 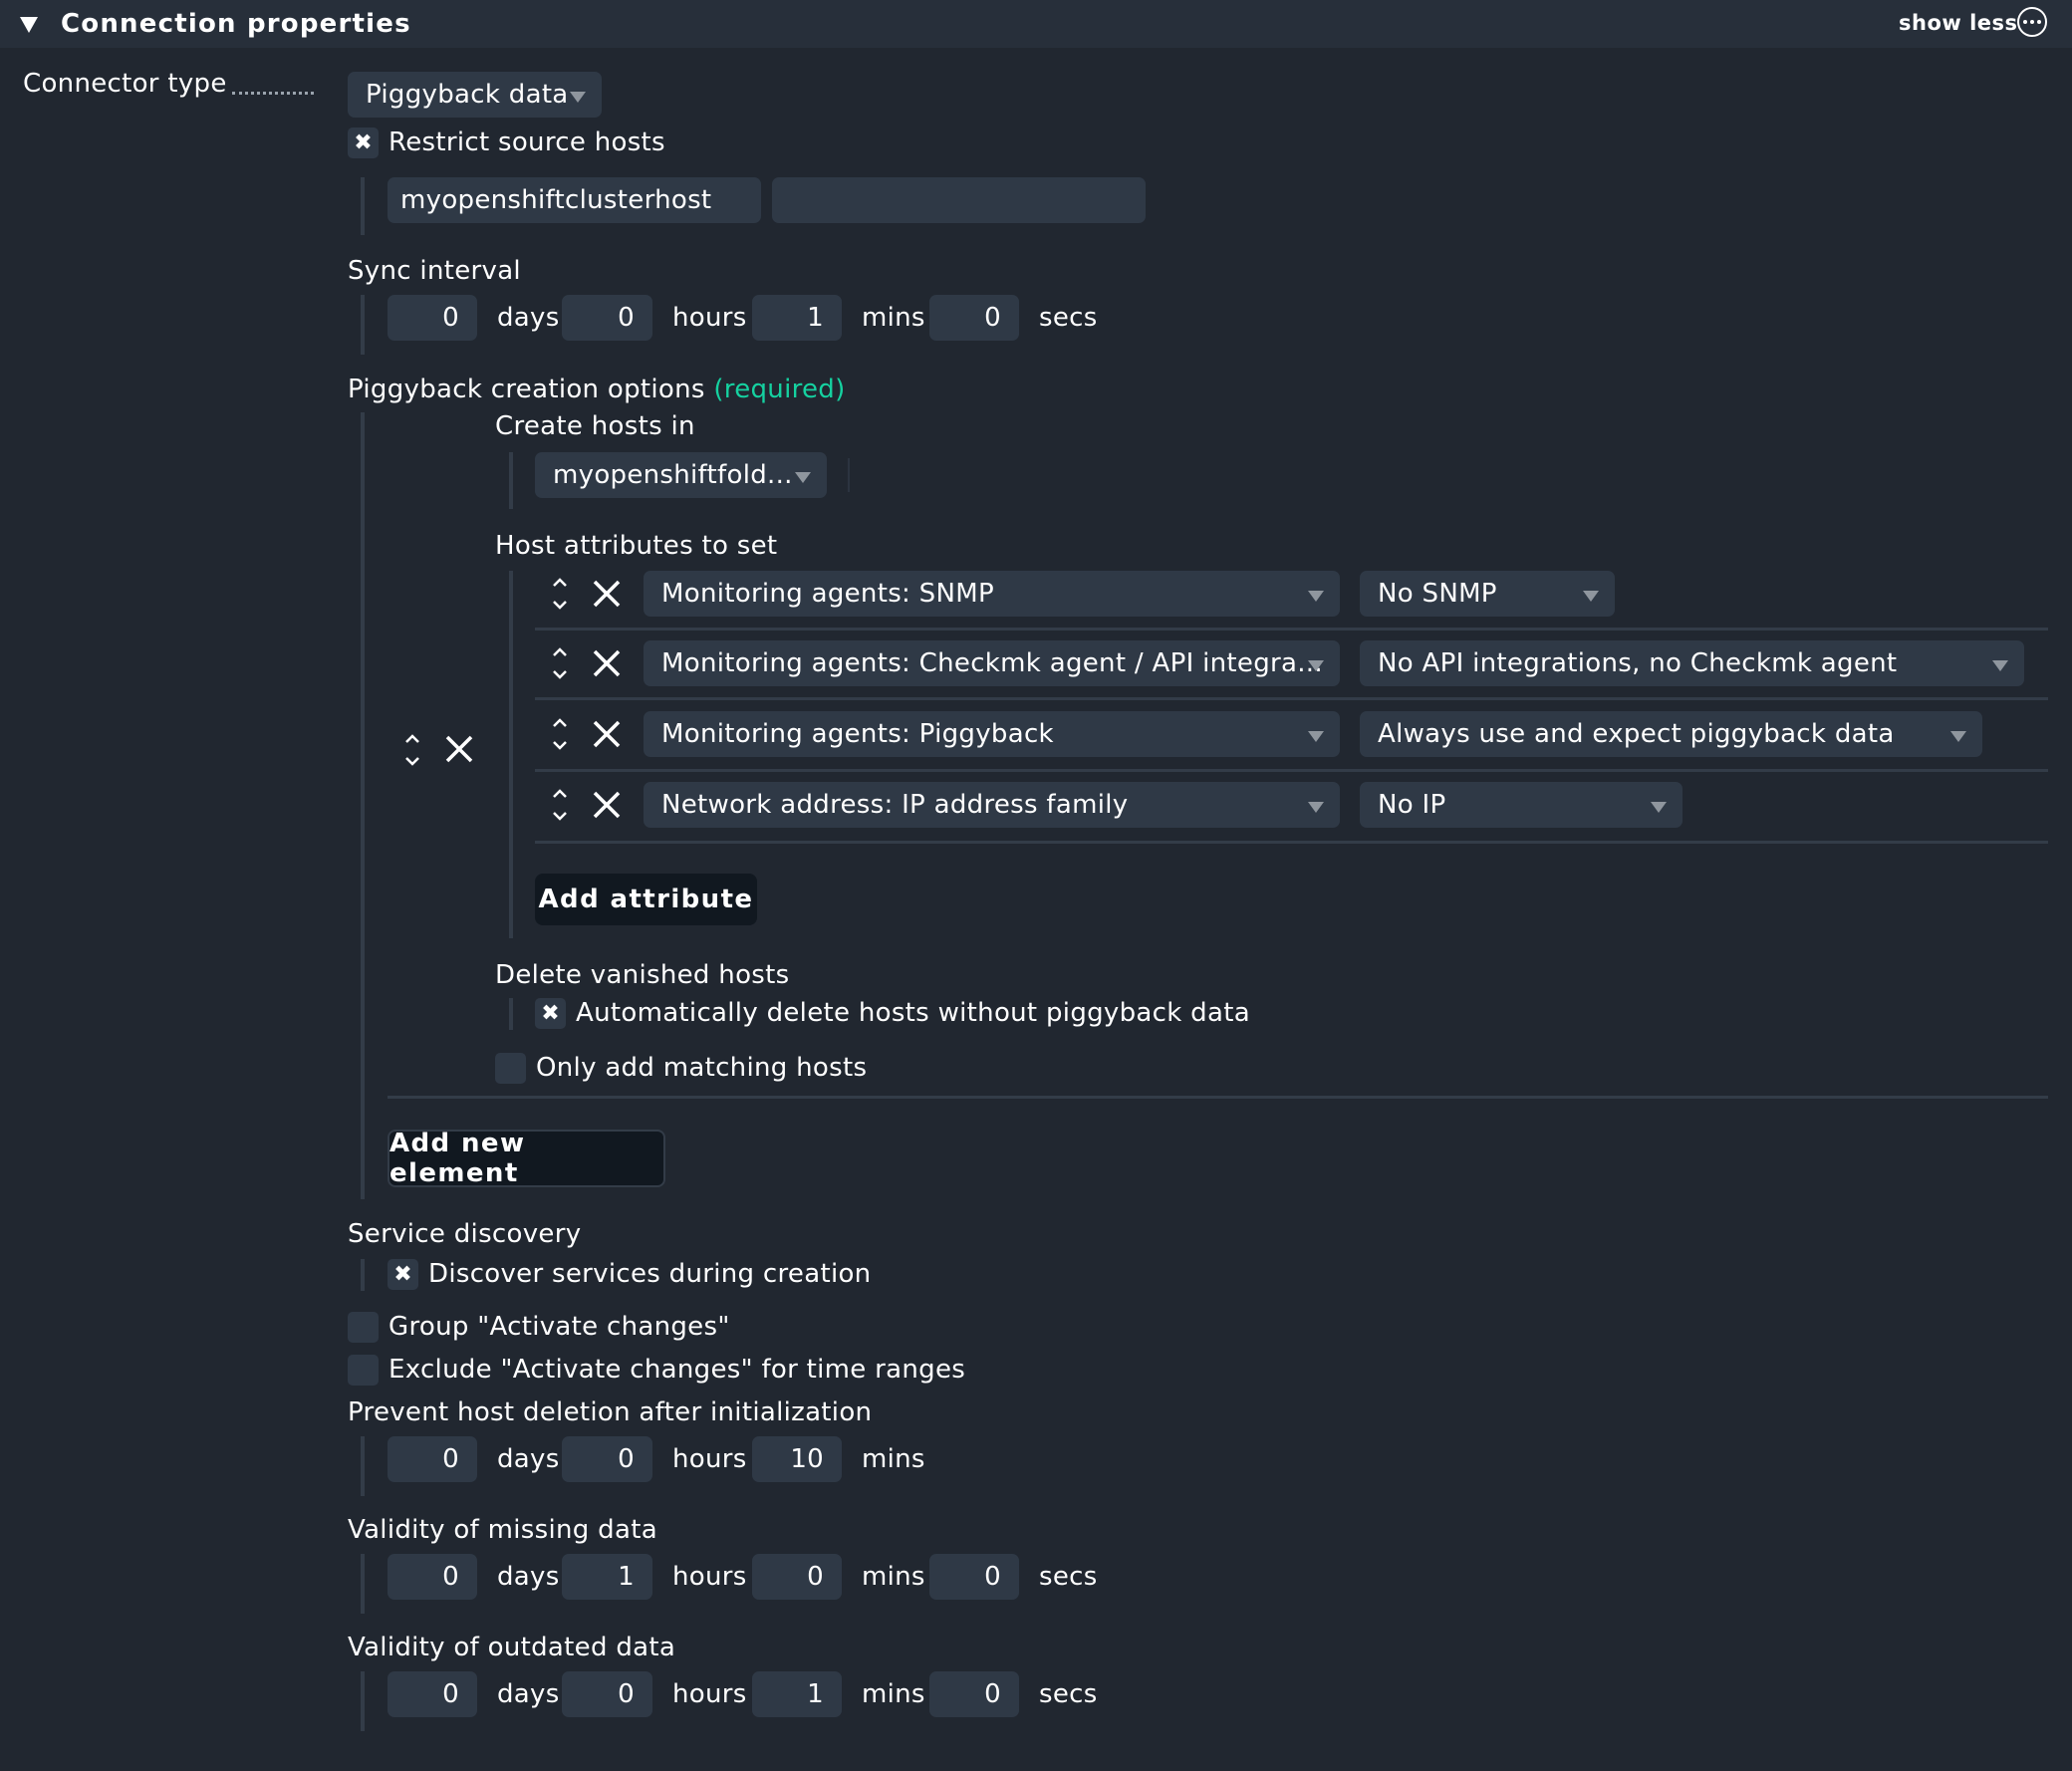 What do you see at coordinates (1521, 805) in the screenshot?
I see `attribute-value-dropdown: No IP` at bounding box center [1521, 805].